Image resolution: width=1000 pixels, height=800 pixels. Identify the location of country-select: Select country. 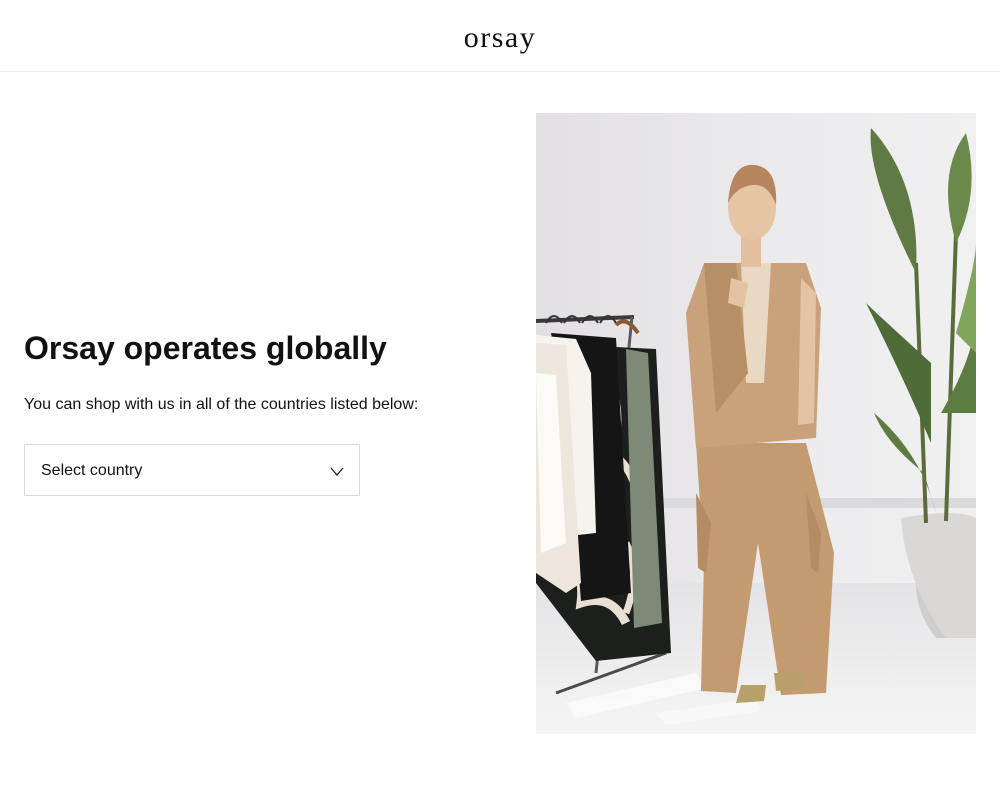
(192, 470).